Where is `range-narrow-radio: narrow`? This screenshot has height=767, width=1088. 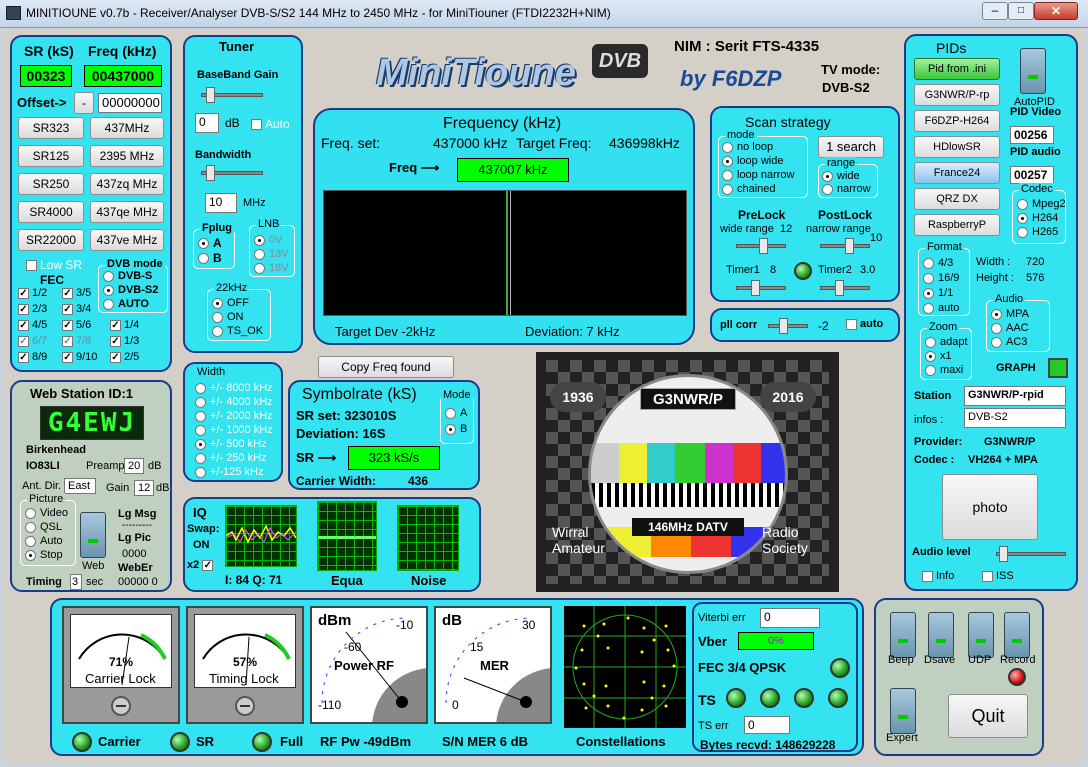 range-narrow-radio: narrow is located at coordinates (846, 189).